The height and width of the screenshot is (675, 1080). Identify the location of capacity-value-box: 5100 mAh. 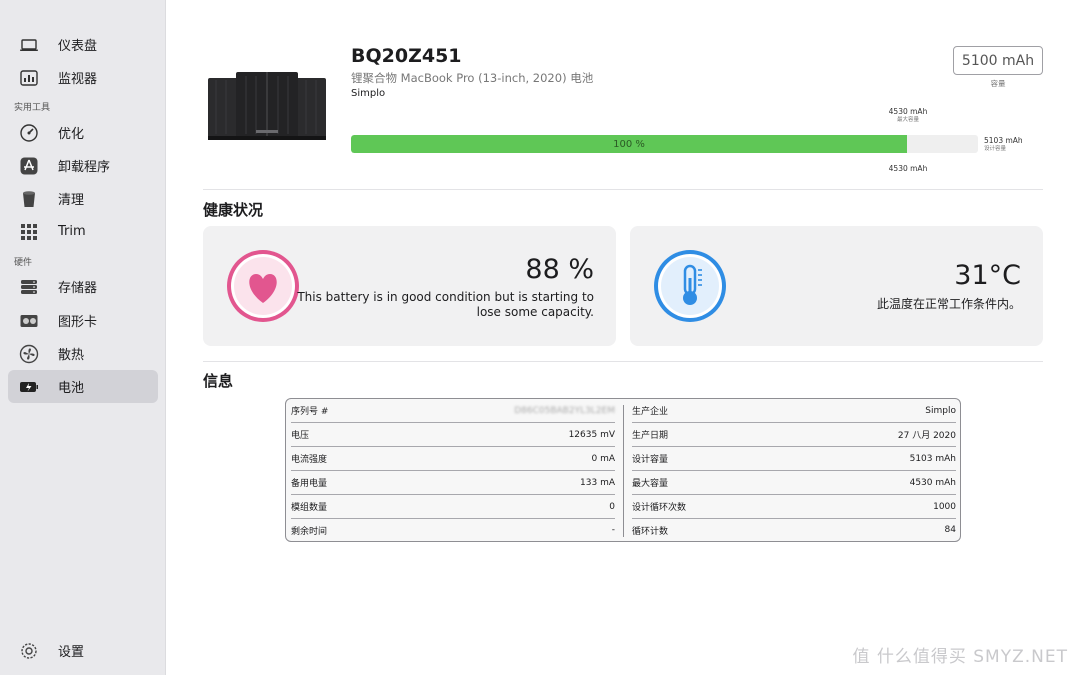
(998, 60).